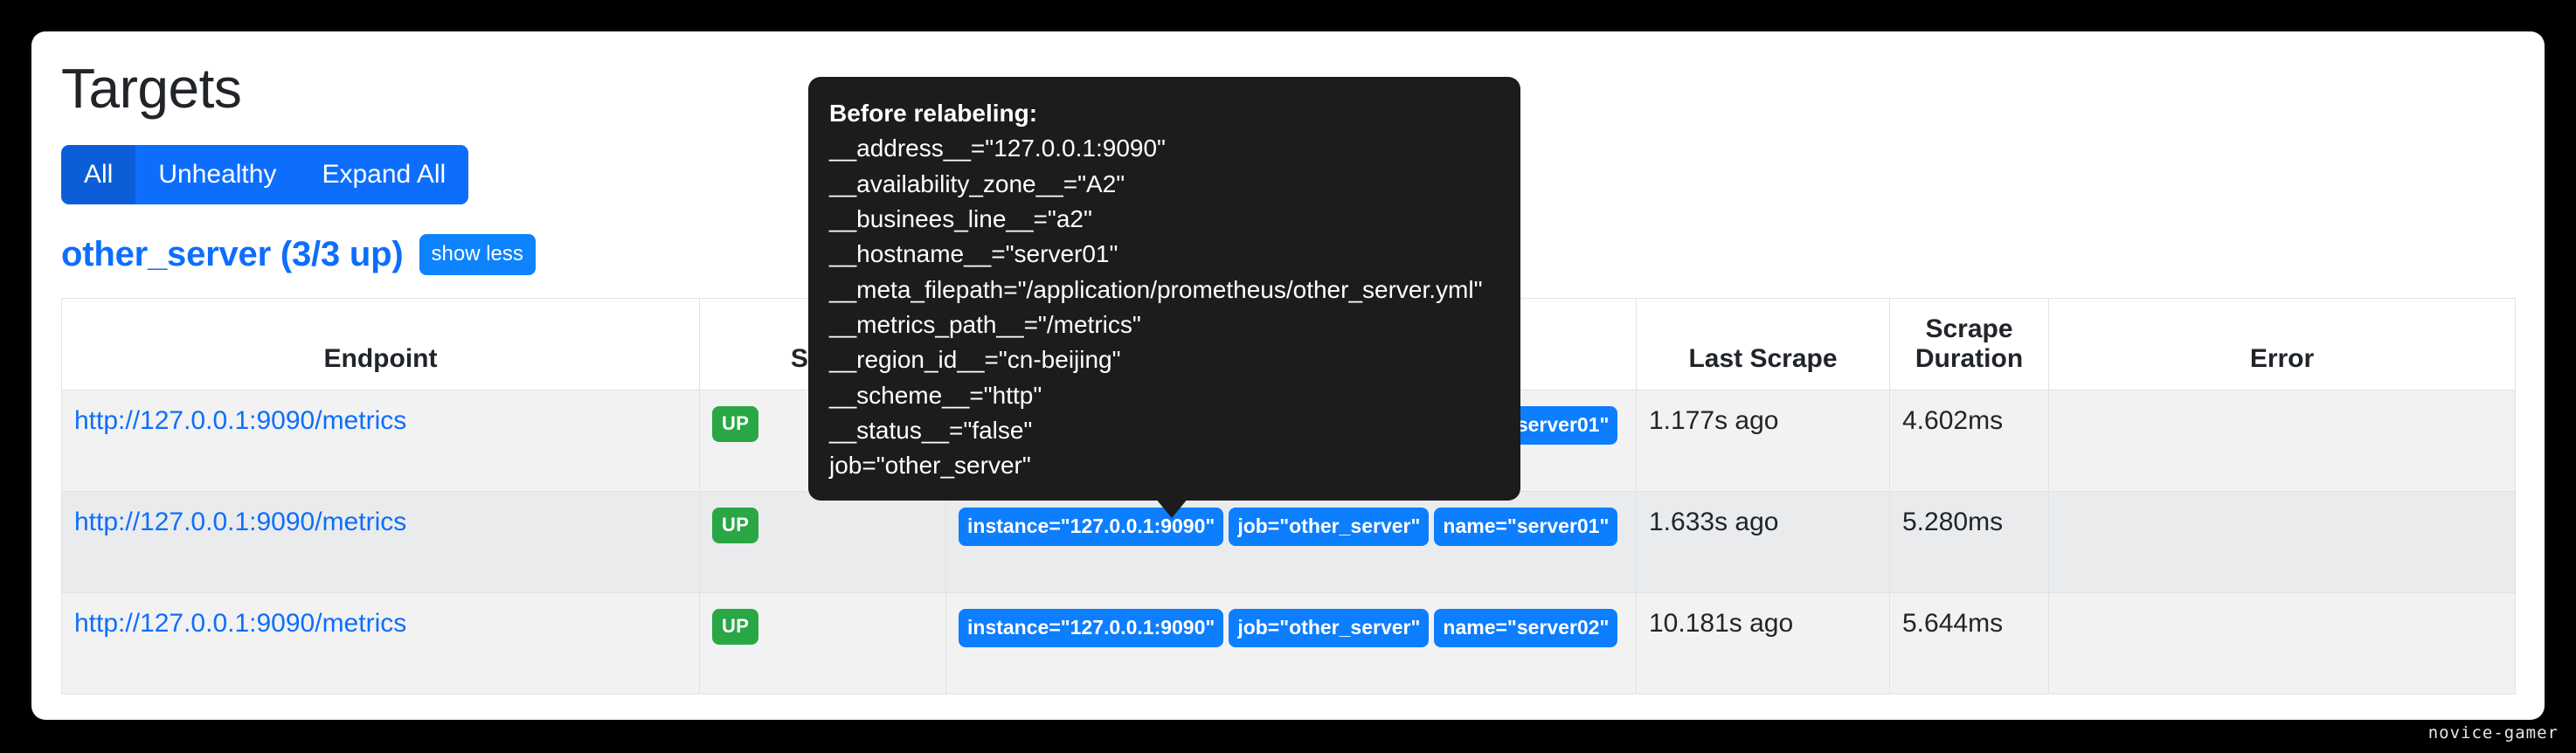 The width and height of the screenshot is (2576, 753). Describe the element at coordinates (960, 218) in the screenshot. I see `tooltip-label-line: __businees_line__="a2"` at that location.